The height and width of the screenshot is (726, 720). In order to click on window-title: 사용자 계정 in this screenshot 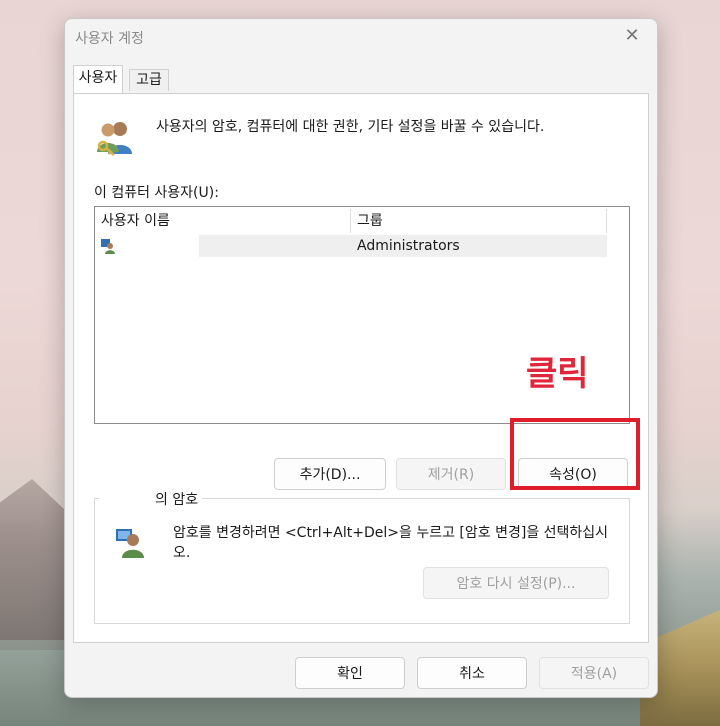, I will do `click(109, 39)`.